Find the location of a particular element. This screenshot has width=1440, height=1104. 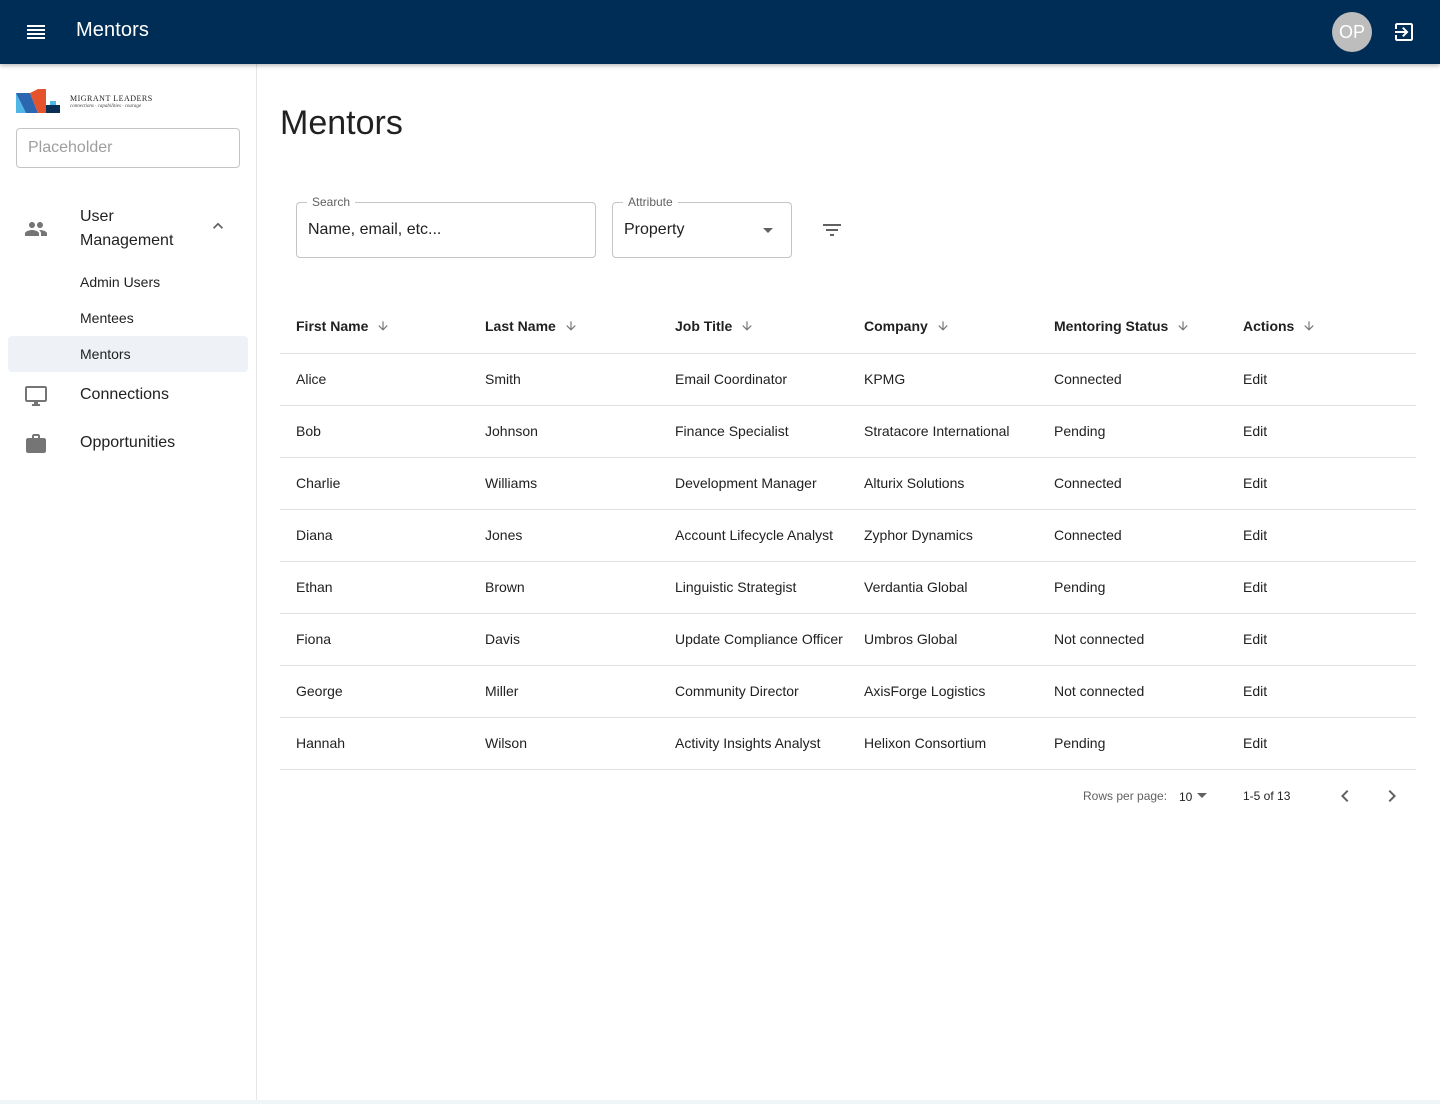

sidebar-item-mentors: Mentors is located at coordinates (128, 354).